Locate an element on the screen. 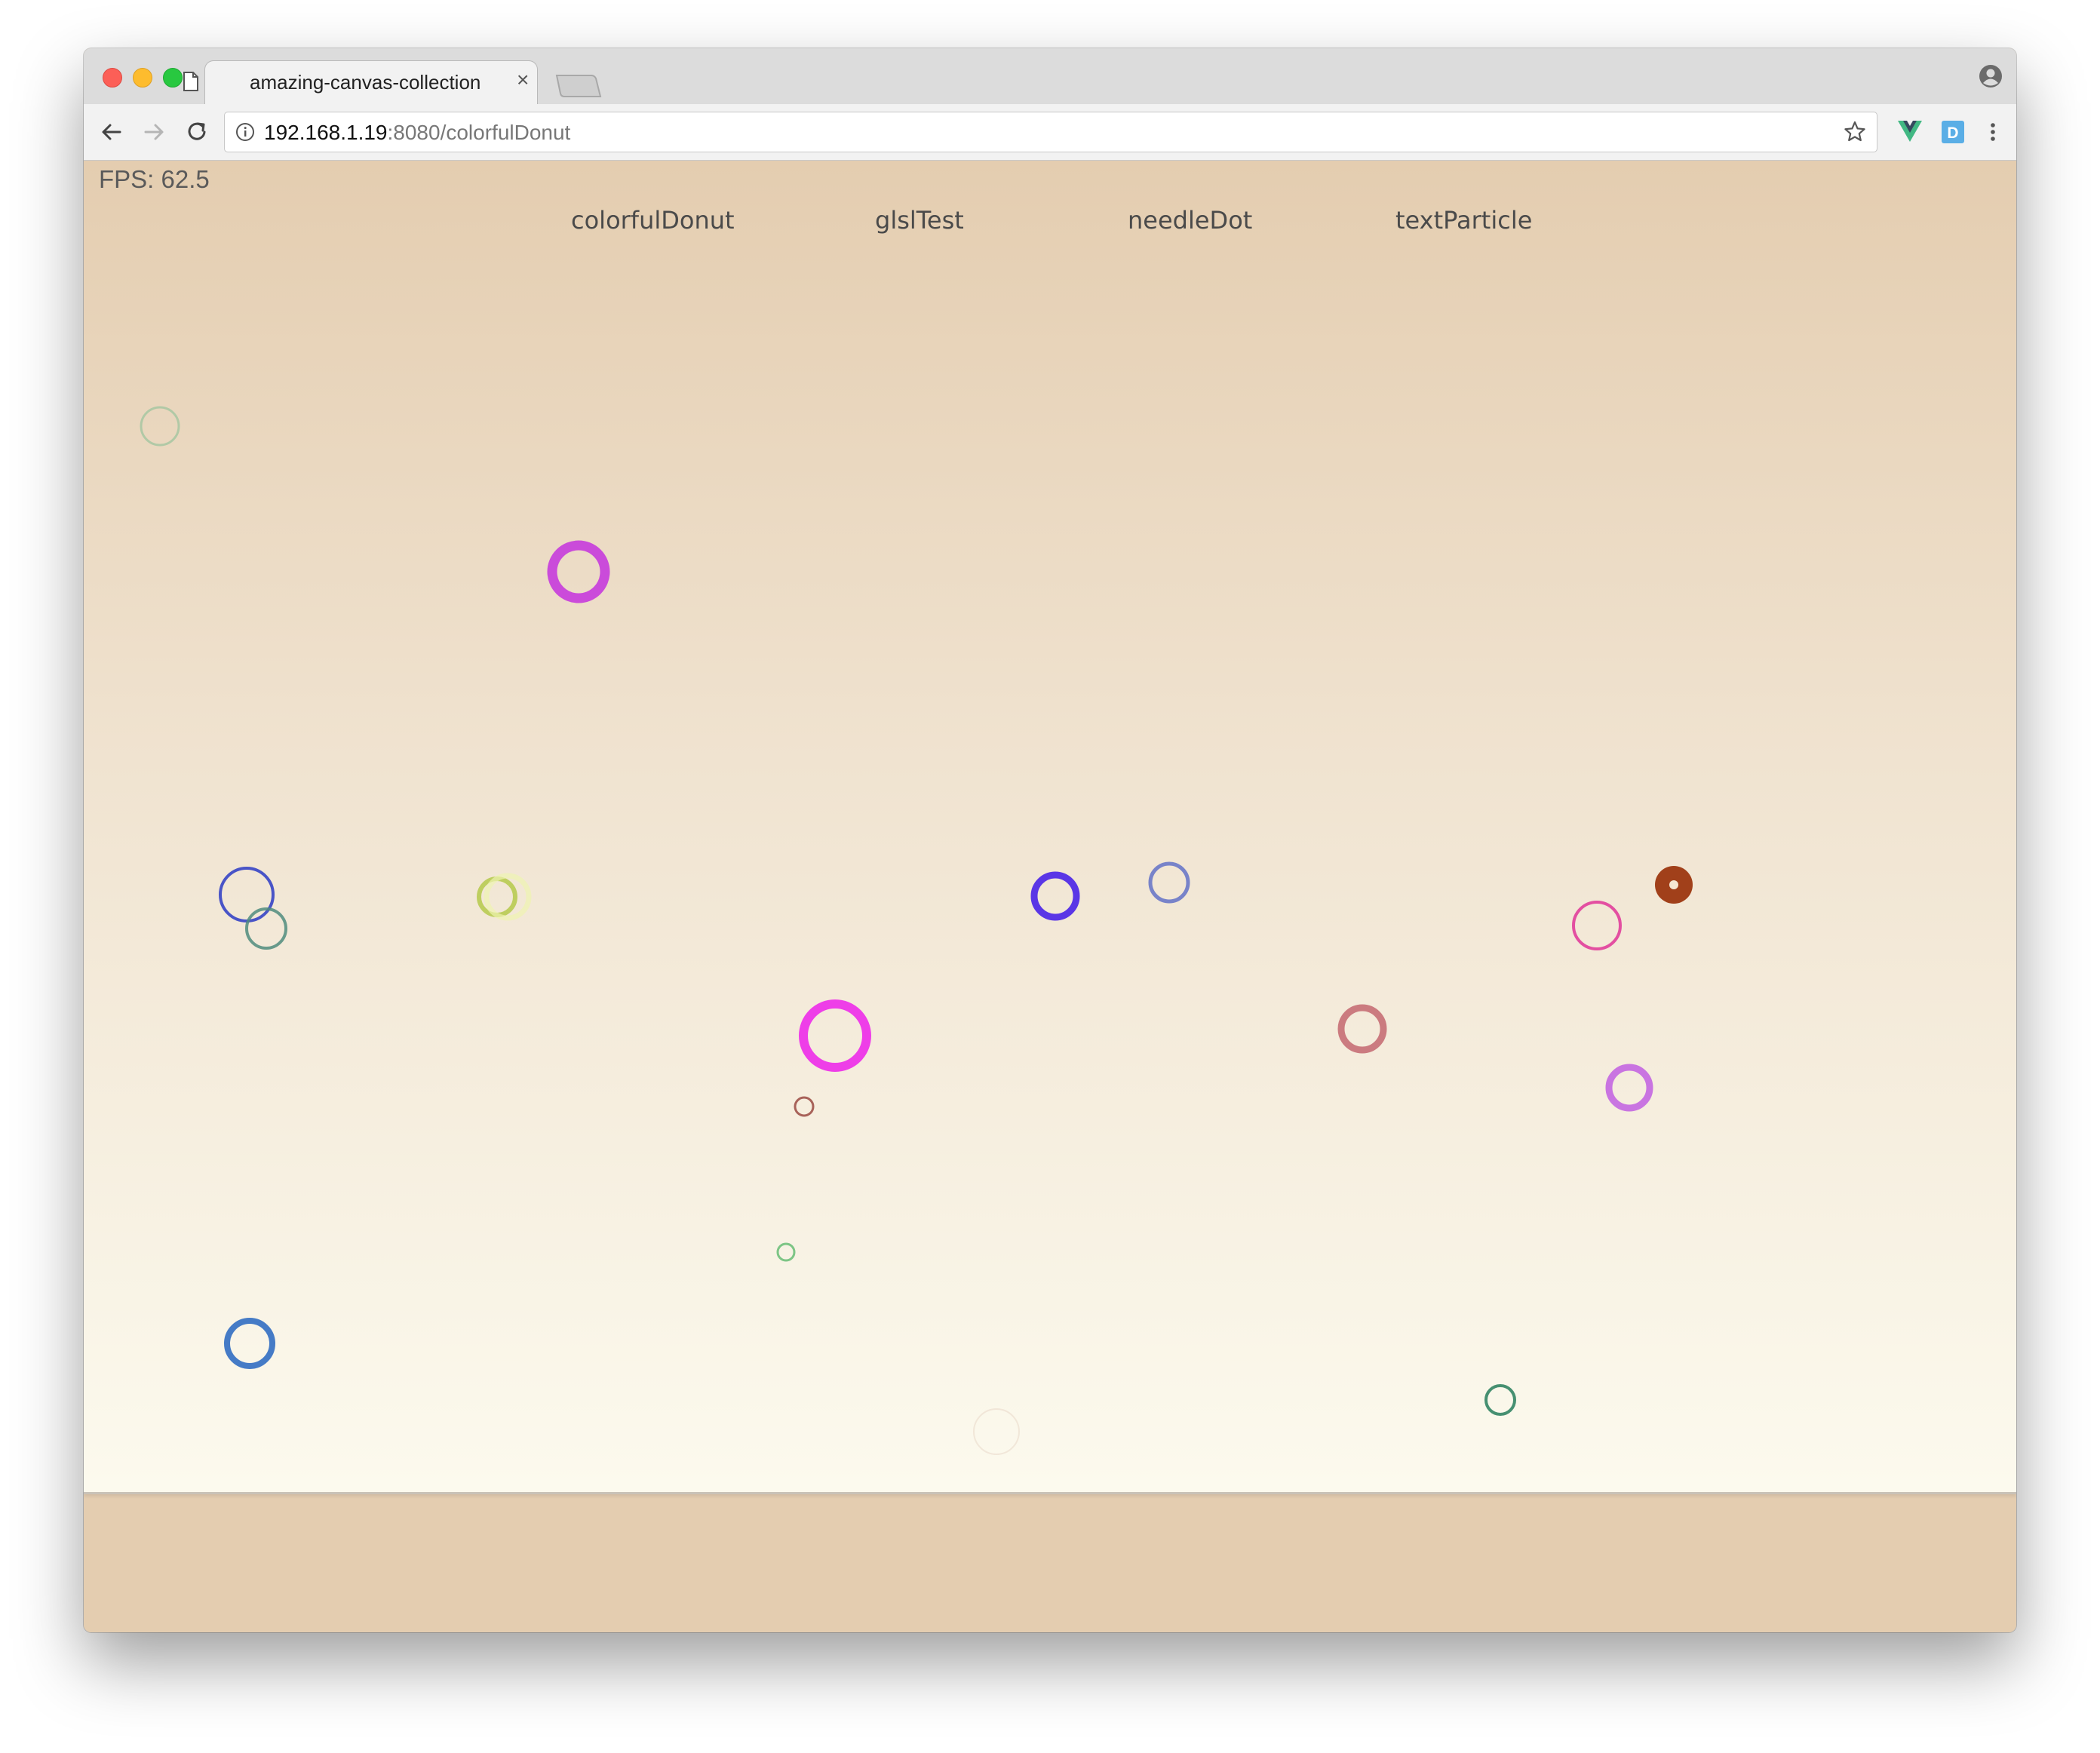  close-window-button is located at coordinates (112, 77).